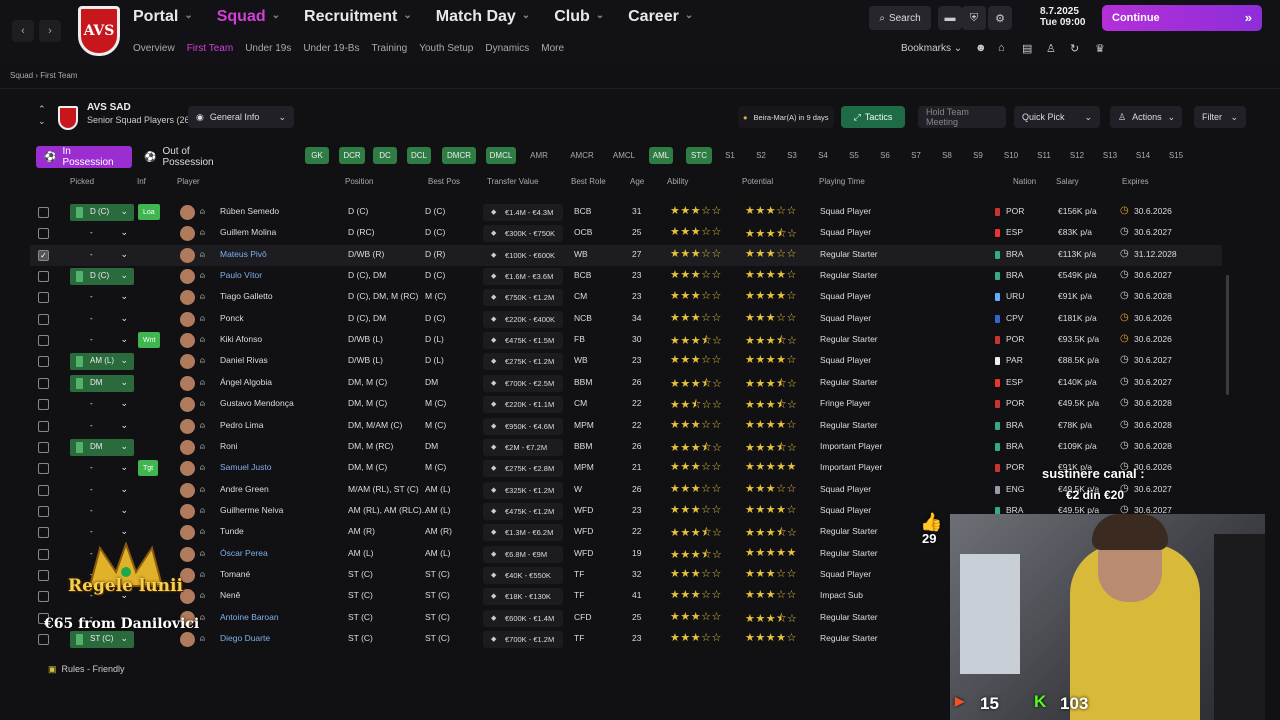 This screenshot has width=1280, height=720. I want to click on picked-selector: D (C) ⌄, so click(102, 212).